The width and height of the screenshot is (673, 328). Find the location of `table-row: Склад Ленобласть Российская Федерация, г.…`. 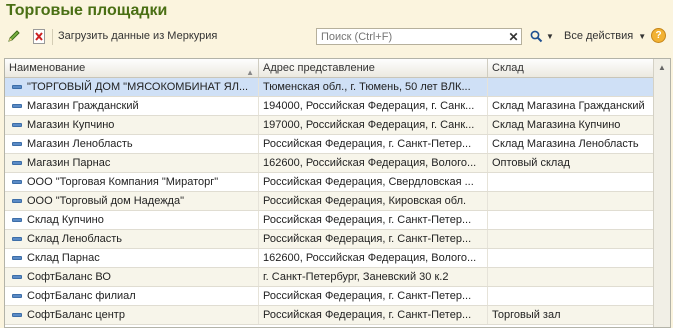

table-row: Склад Ленобласть Российская Федерация, г.… is located at coordinates (329, 239).